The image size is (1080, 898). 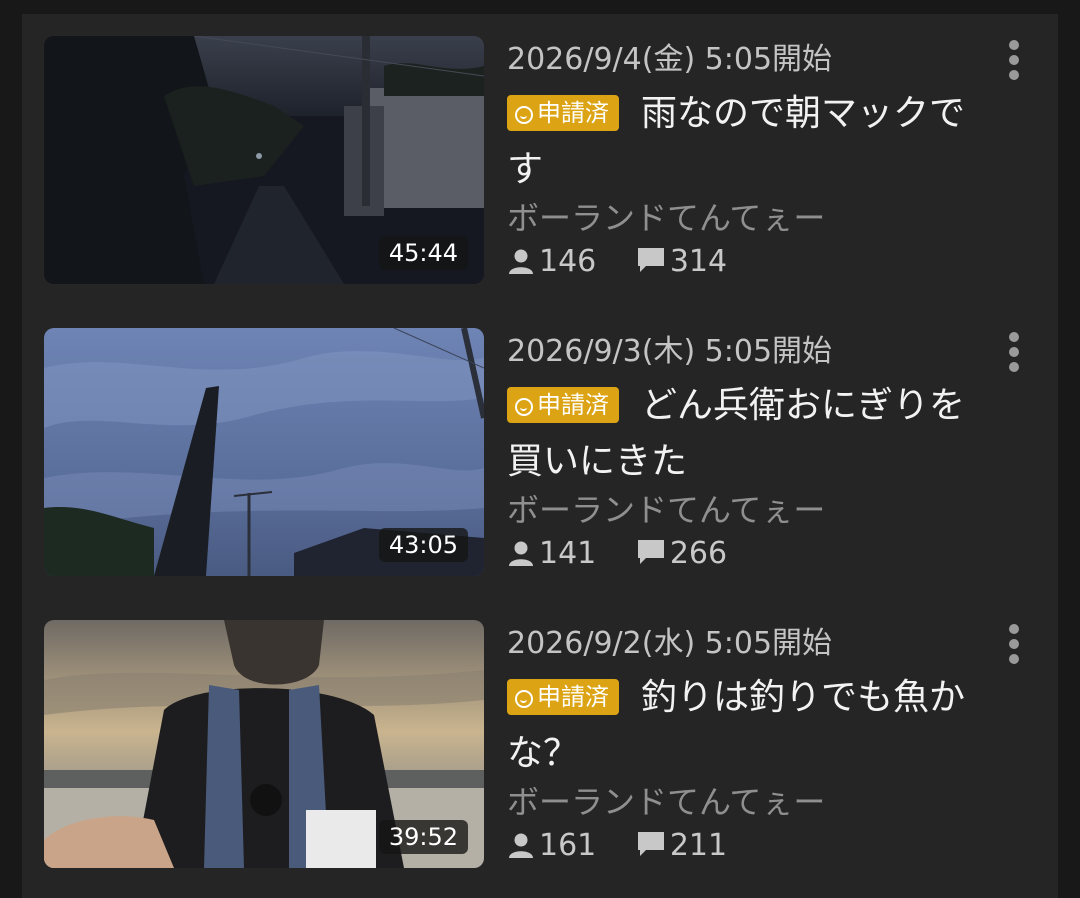 What do you see at coordinates (698, 845) in the screenshot?
I see `comment-count-value: 211` at bounding box center [698, 845].